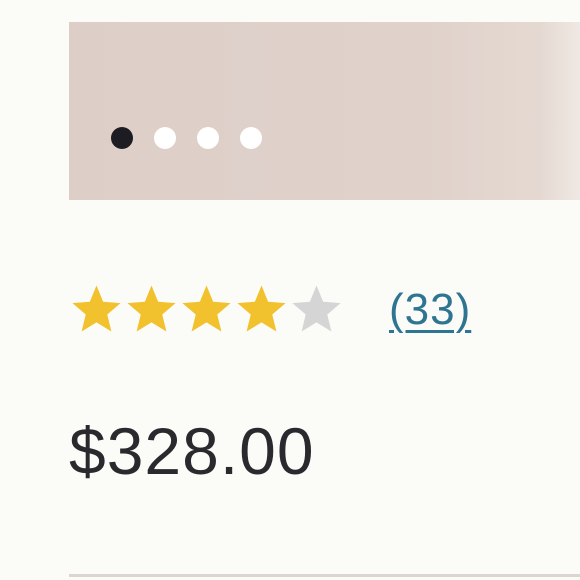  I want to click on section-divider, so click(324, 575).